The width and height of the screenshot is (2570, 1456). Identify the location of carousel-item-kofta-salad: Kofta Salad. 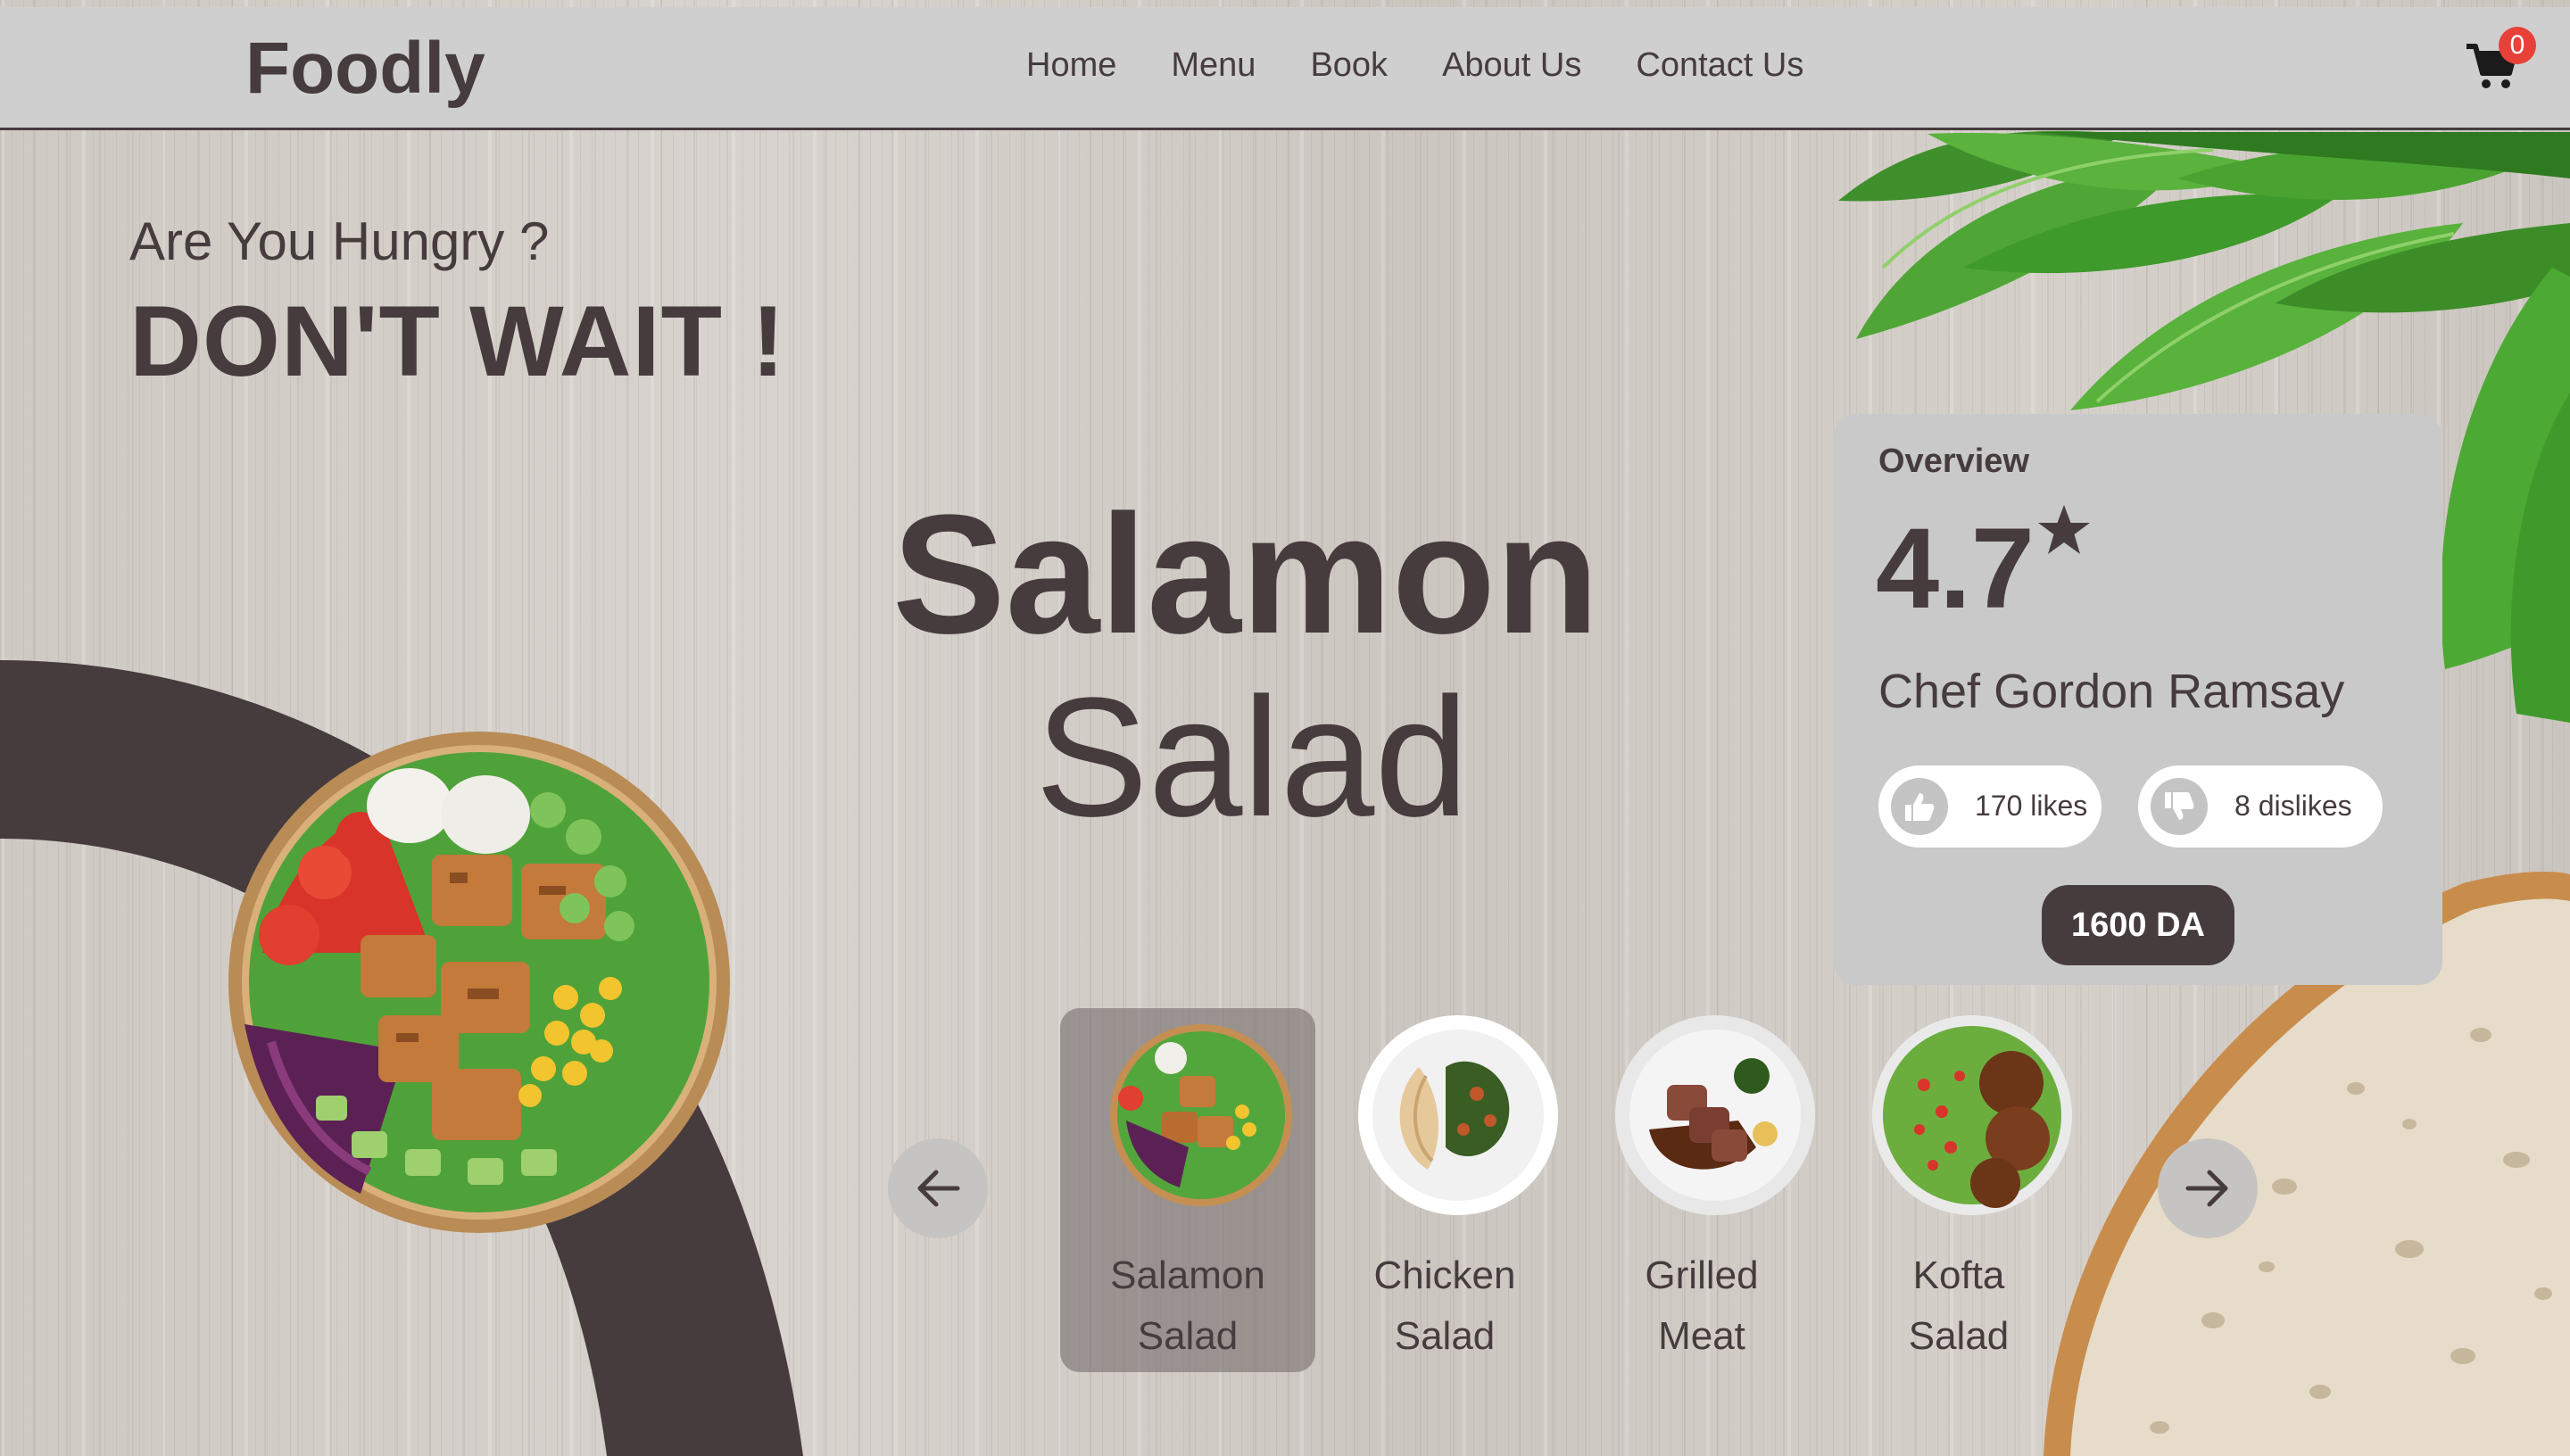
(1959, 1190).